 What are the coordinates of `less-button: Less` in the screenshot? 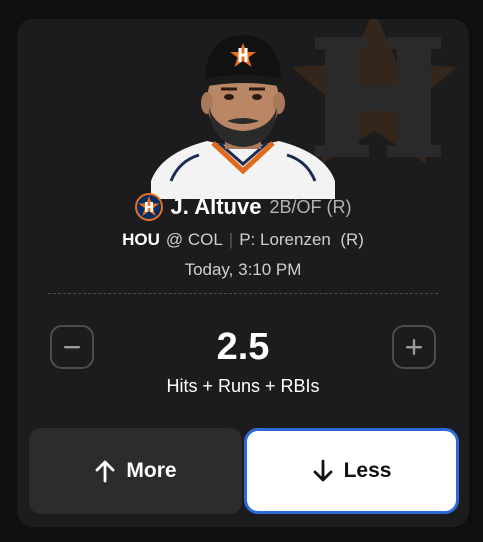 It's located at (351, 471).